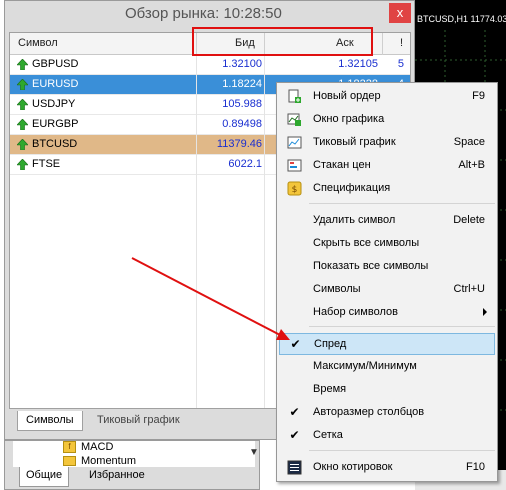  I want to click on symbol-cell: GBPUSD, so click(55, 64).